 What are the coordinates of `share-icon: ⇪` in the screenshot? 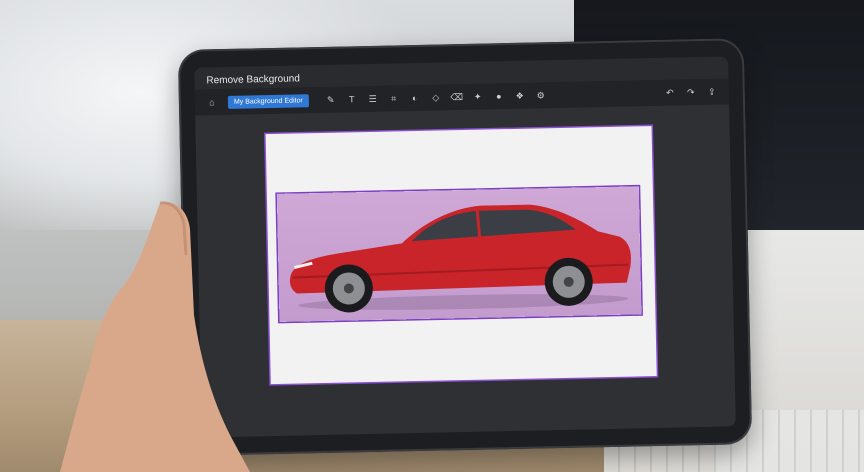 It's located at (712, 92).